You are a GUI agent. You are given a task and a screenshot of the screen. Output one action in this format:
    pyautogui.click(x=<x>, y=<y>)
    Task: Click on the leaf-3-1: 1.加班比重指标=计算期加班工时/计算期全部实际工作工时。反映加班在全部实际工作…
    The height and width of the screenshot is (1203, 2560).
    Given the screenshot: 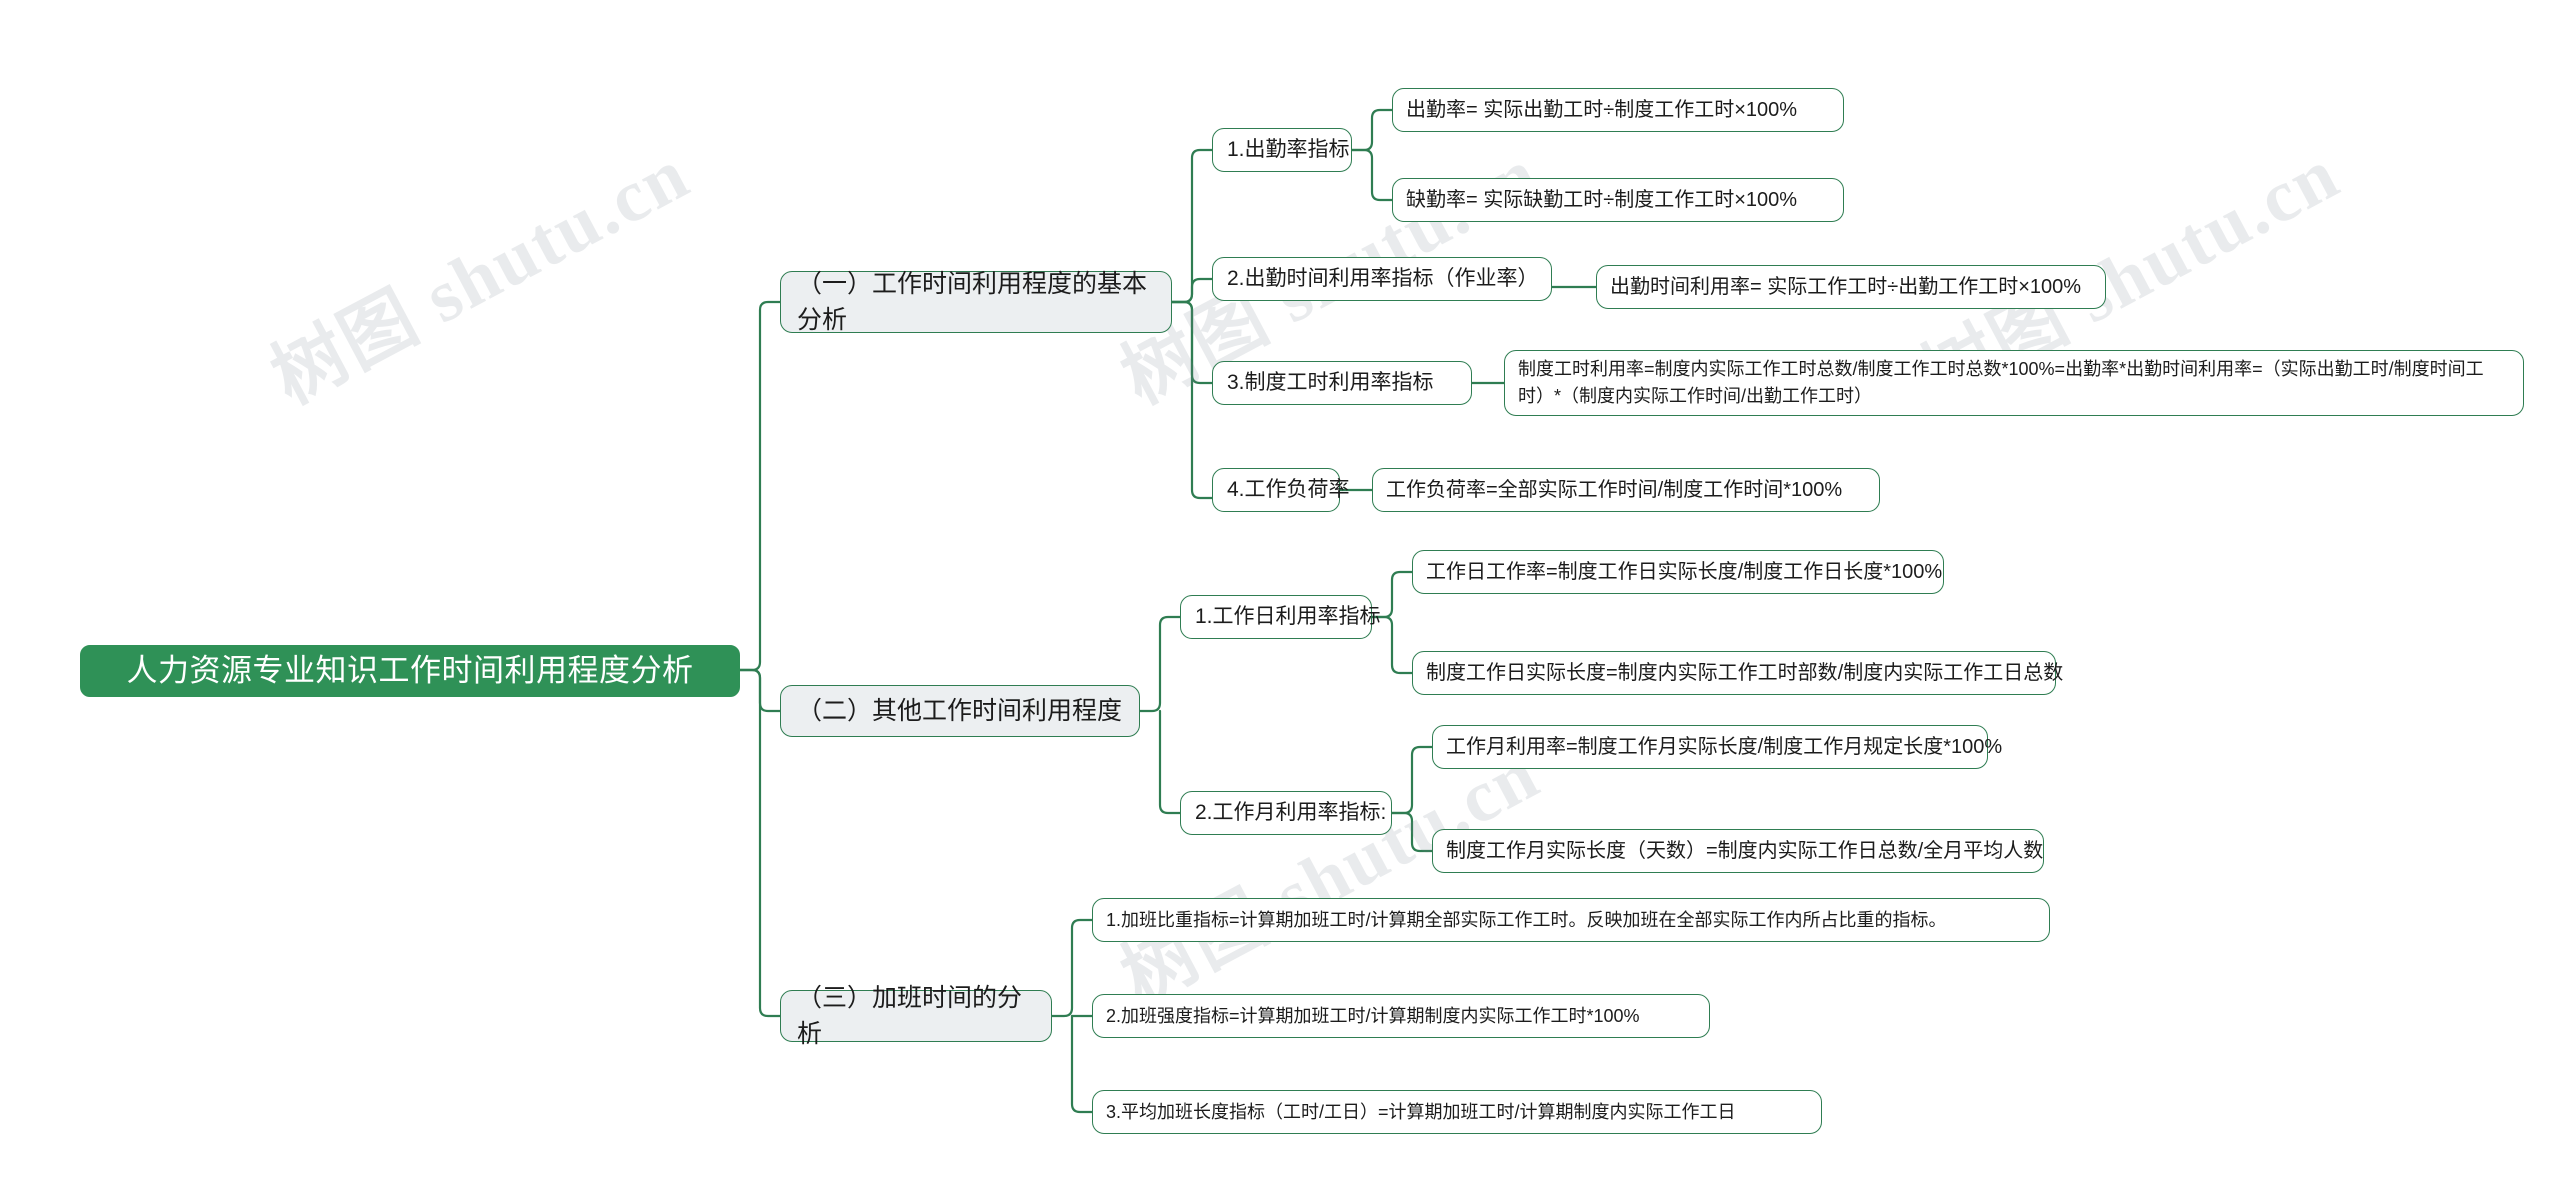 What is the action you would take?
    pyautogui.click(x=1571, y=920)
    